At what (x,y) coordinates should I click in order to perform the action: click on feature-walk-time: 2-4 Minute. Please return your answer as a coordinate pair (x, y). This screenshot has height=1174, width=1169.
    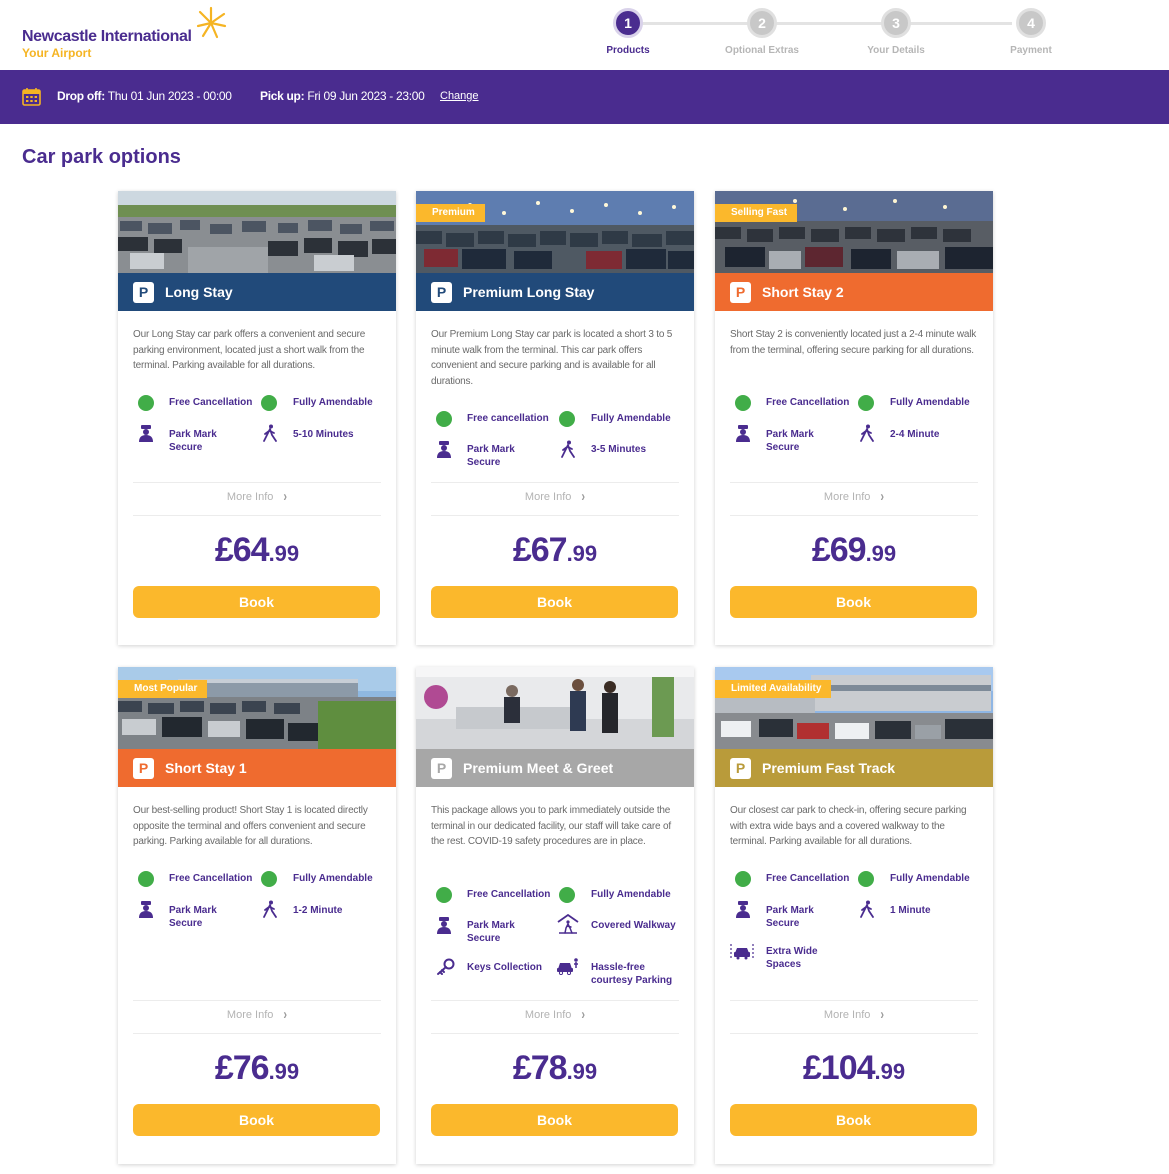
    Looking at the image, I should click on (915, 434).